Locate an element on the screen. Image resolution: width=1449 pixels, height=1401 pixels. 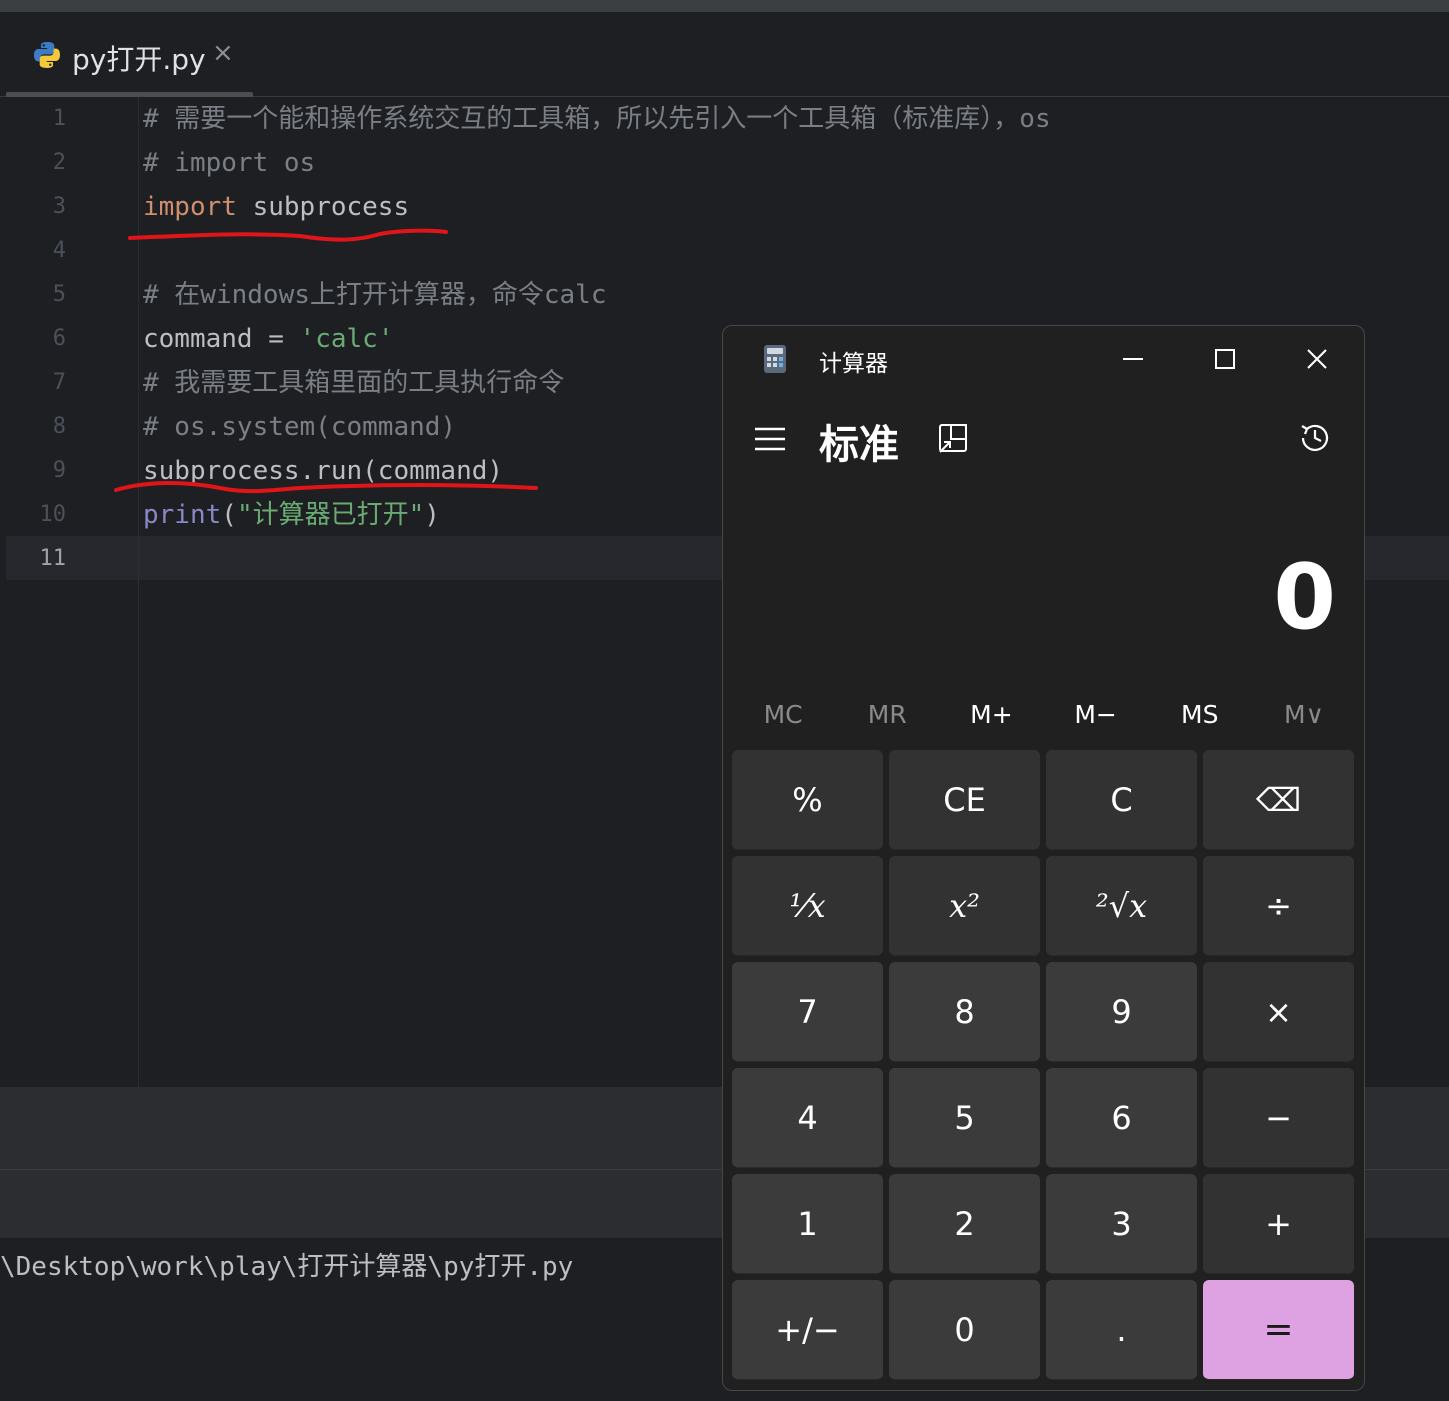
memory-button: M∨ is located at coordinates (1304, 715).